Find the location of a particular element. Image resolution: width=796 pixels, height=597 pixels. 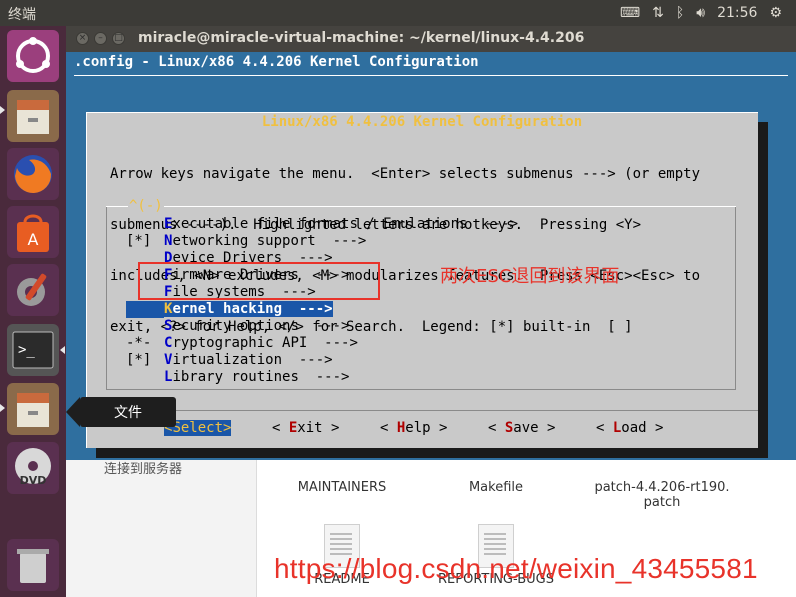

files-launcher-button is located at coordinates (33, 116).